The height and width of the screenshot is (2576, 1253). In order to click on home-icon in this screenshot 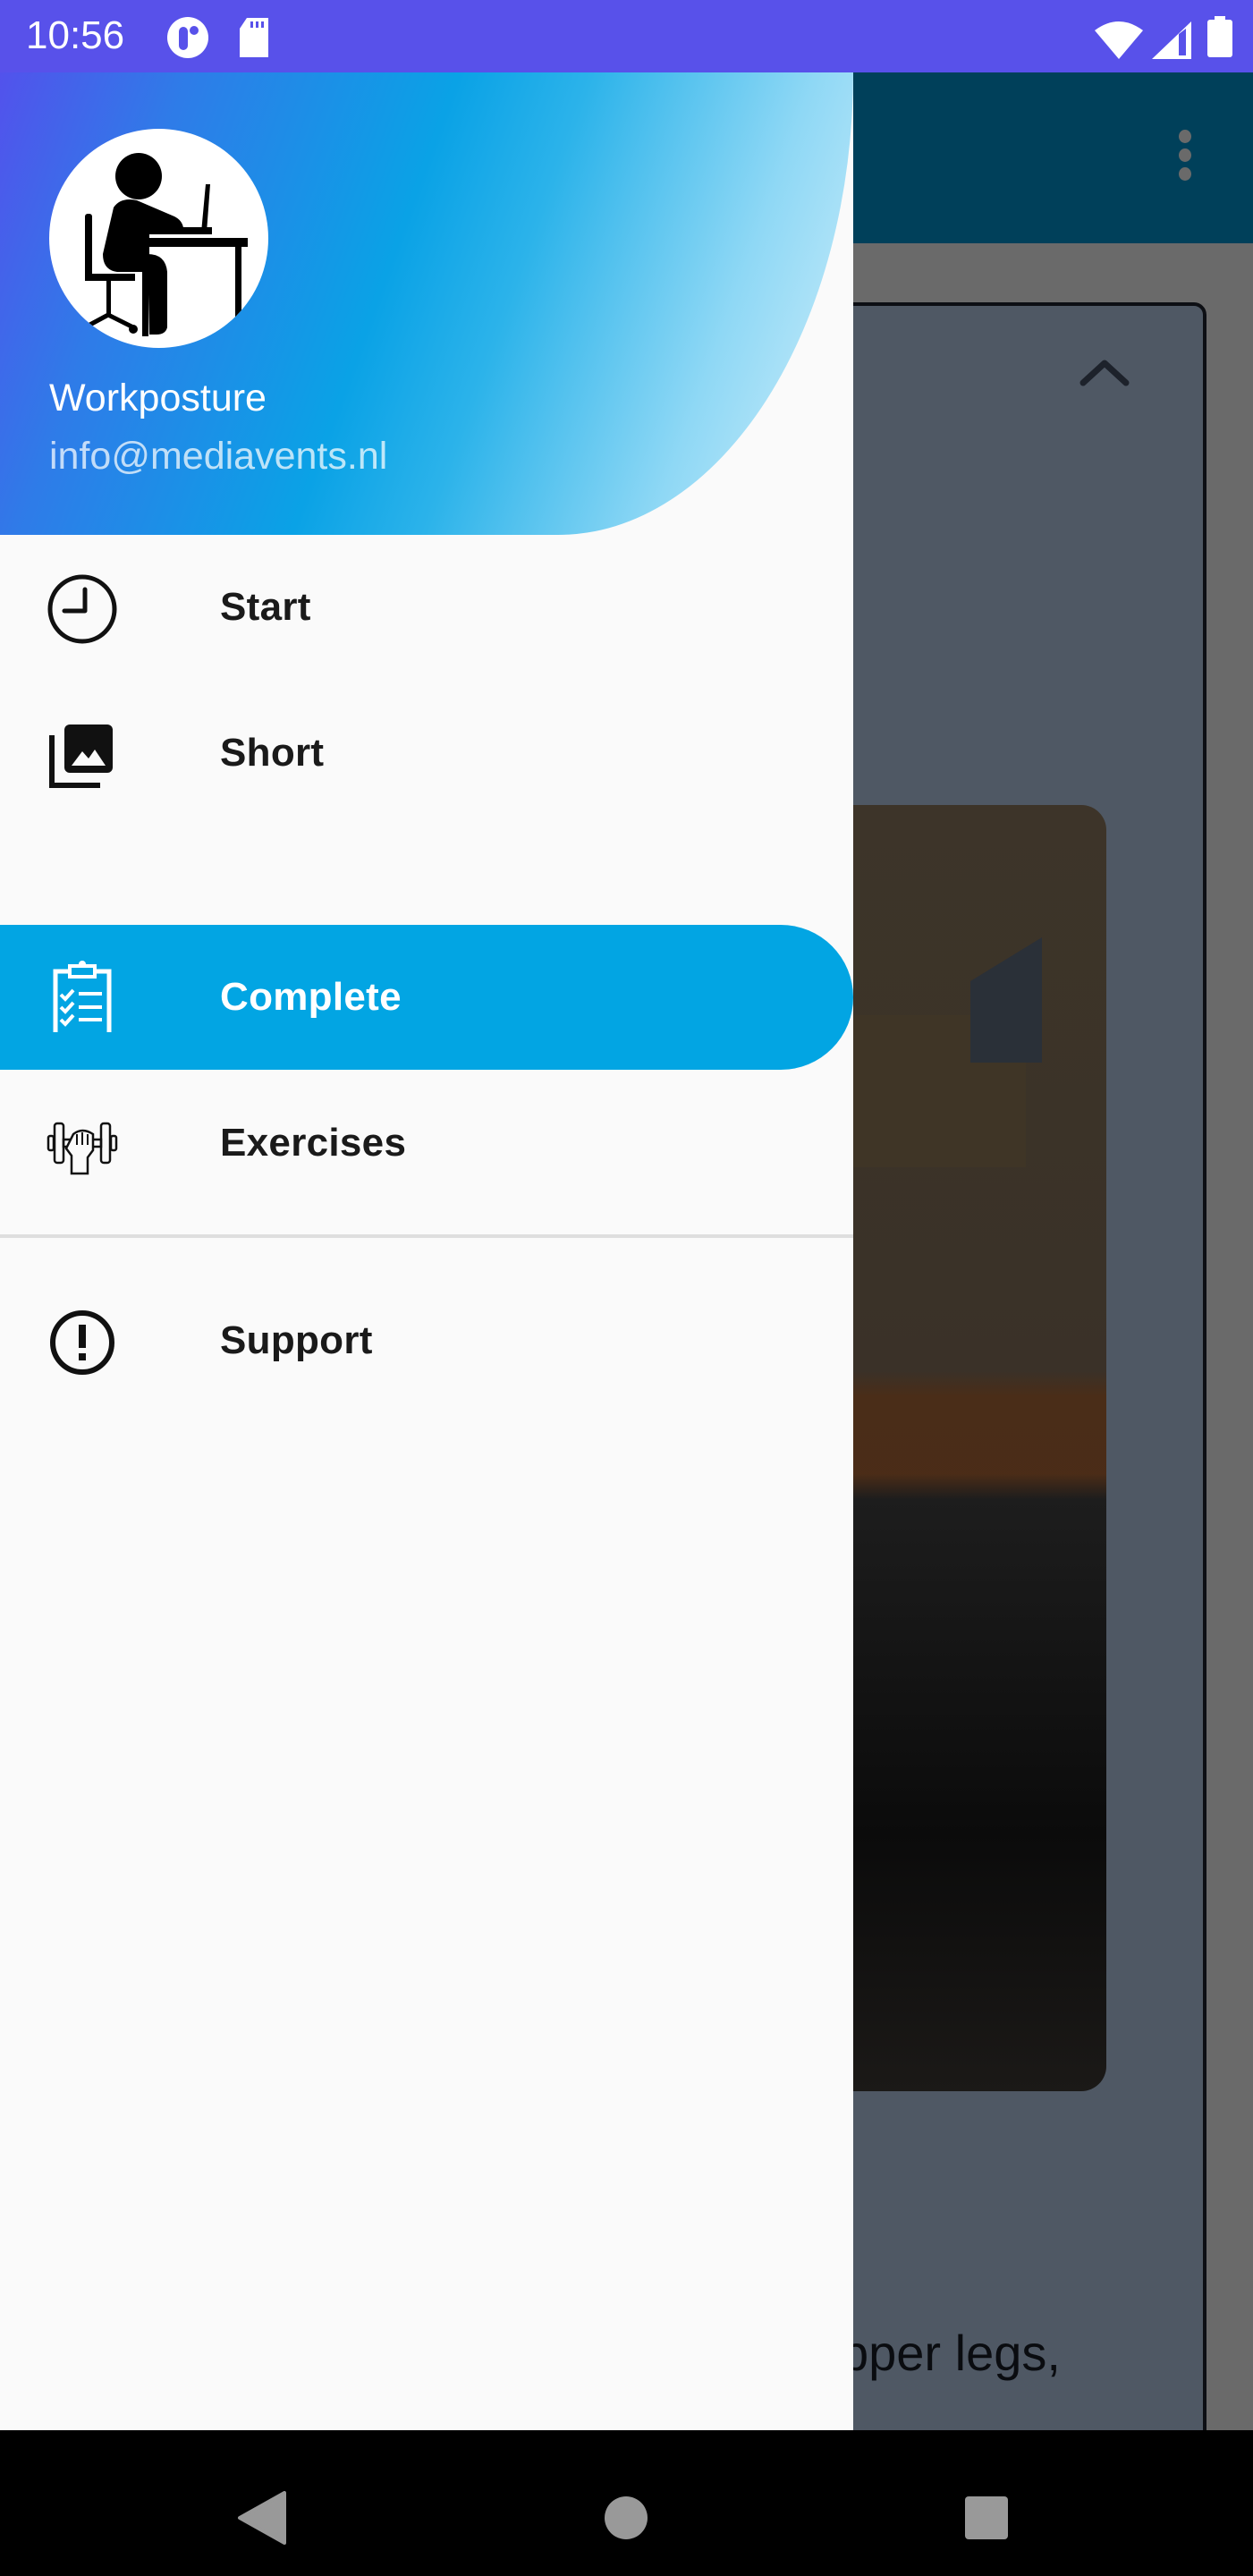, I will do `click(626, 2518)`.